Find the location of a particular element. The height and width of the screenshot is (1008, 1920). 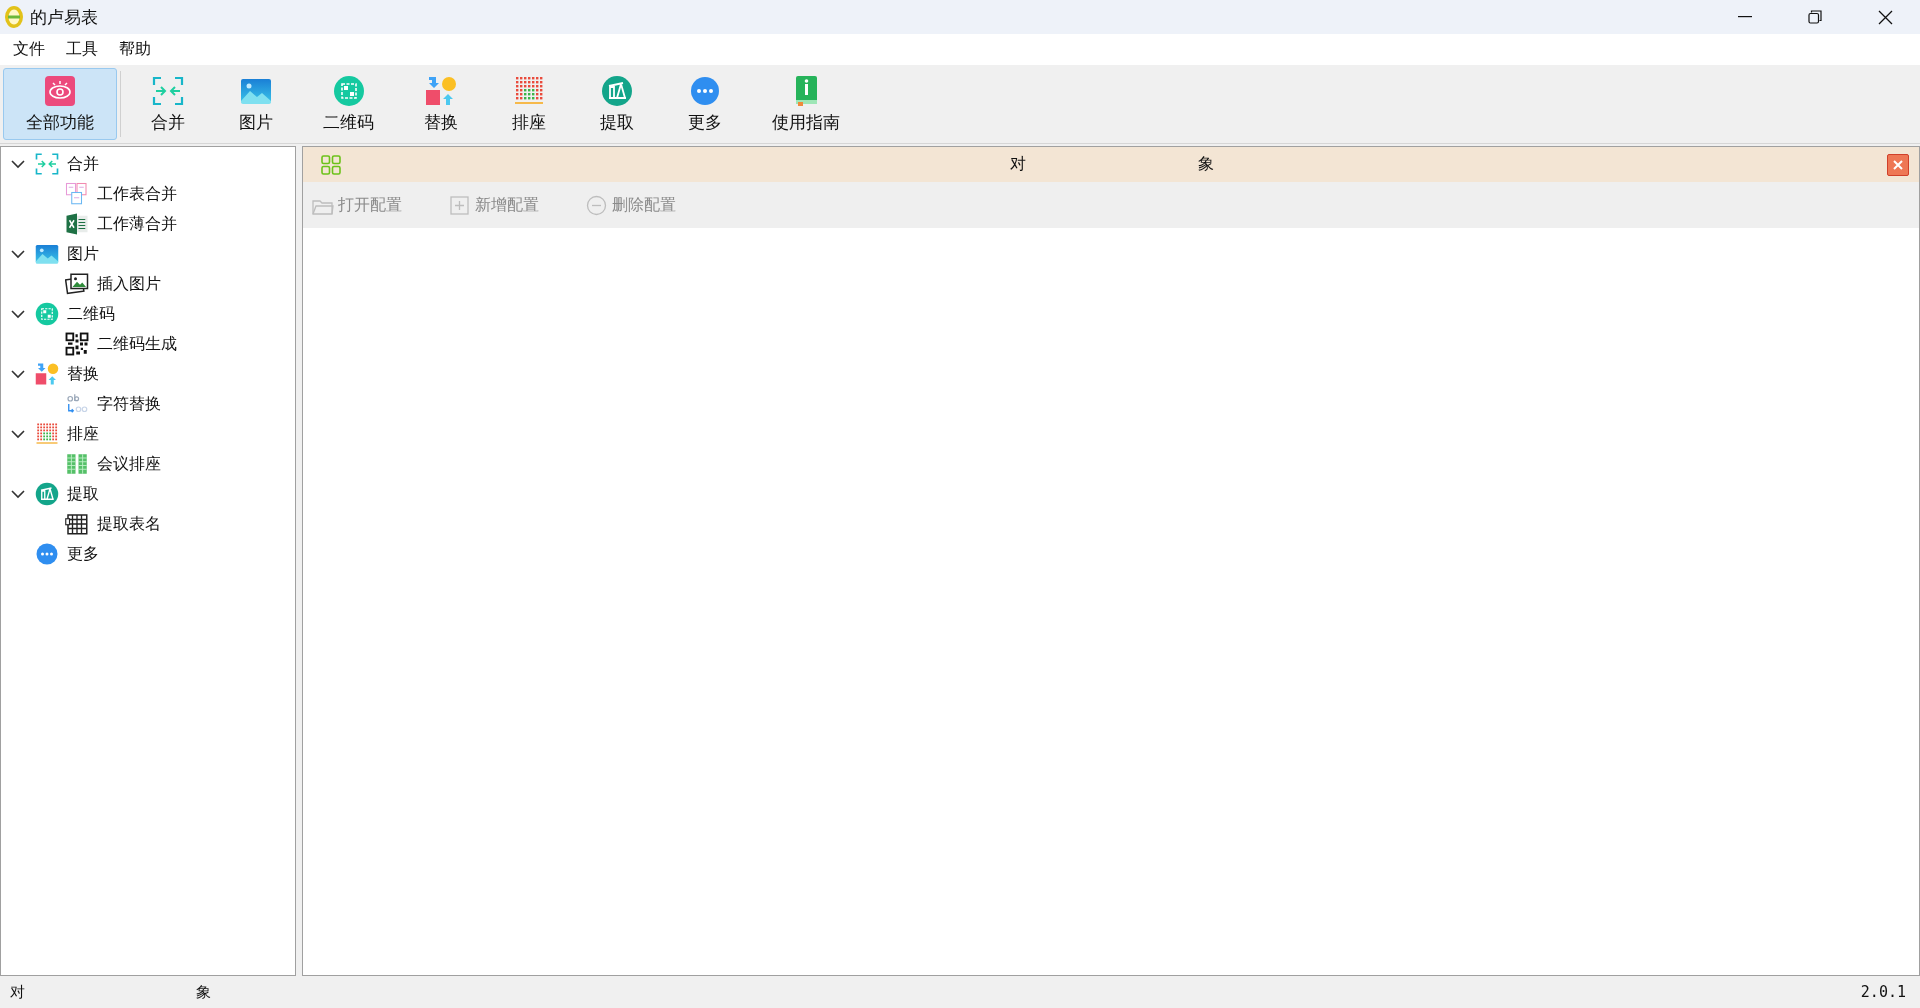

tree-item: 排座 is located at coordinates (148, 434).